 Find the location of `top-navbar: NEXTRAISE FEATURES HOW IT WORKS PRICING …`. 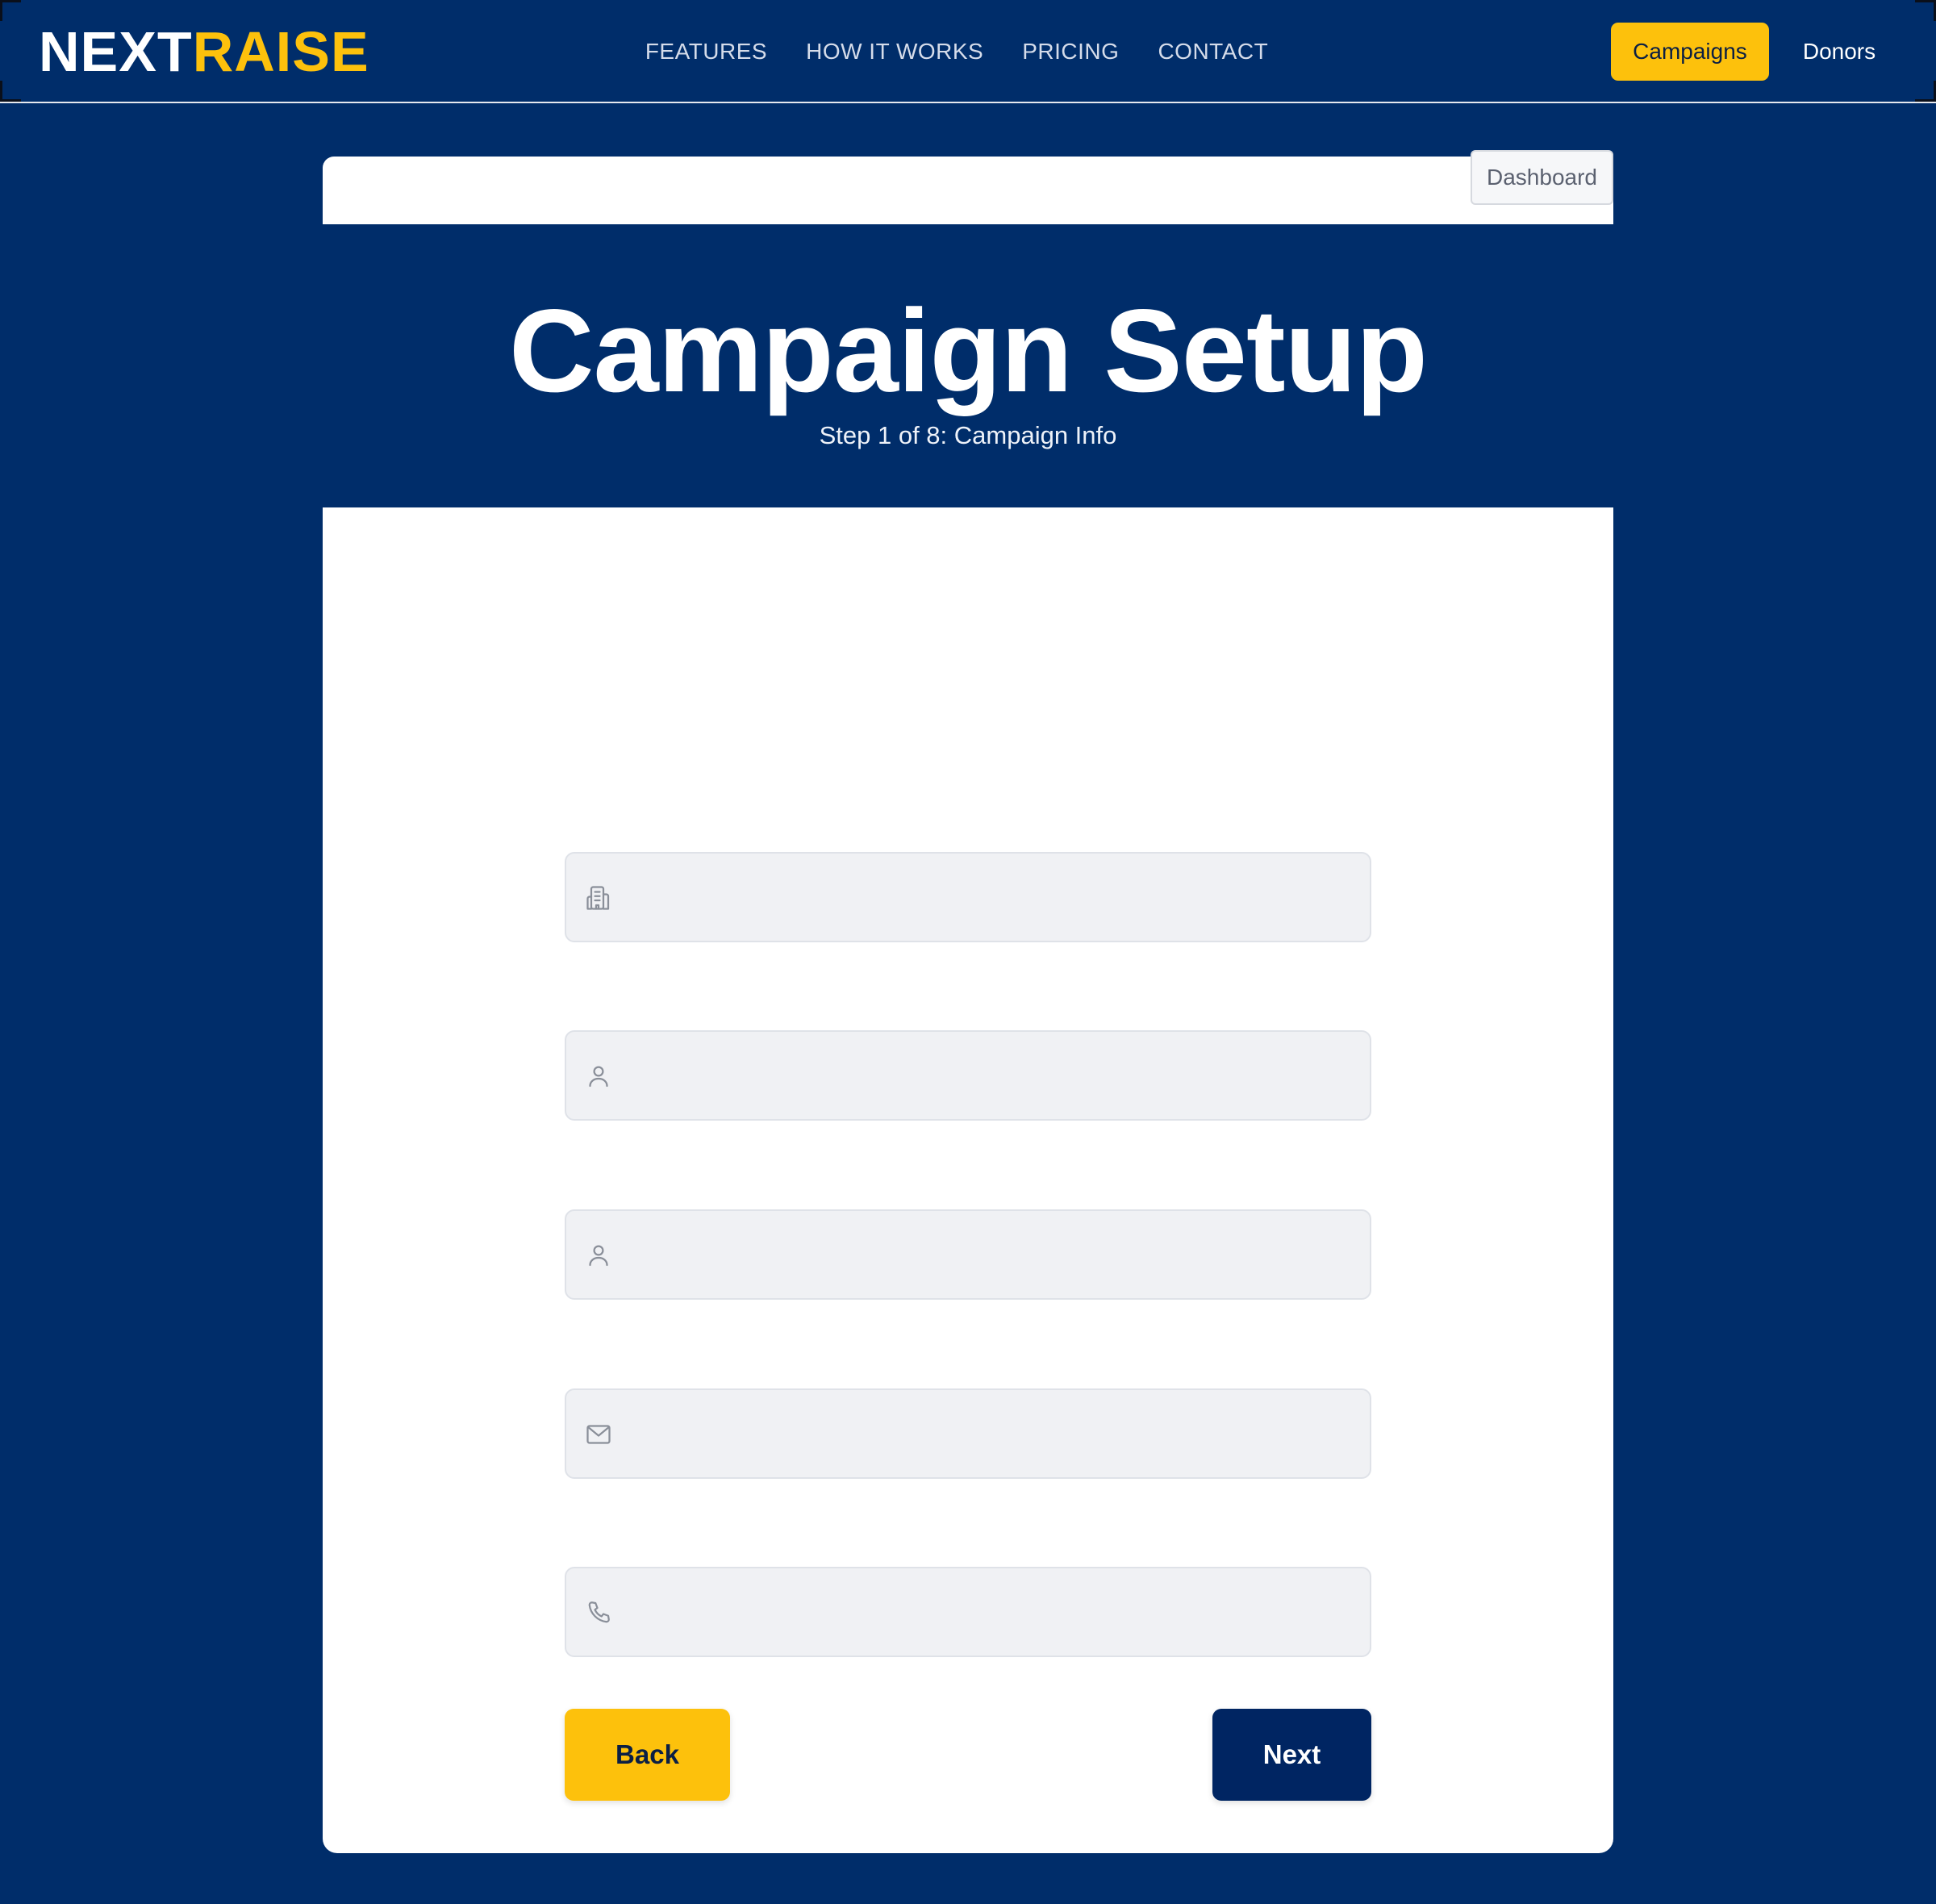

top-navbar: NEXTRAISE FEATURES HOW IT WORKS PRICING … is located at coordinates (968, 51).